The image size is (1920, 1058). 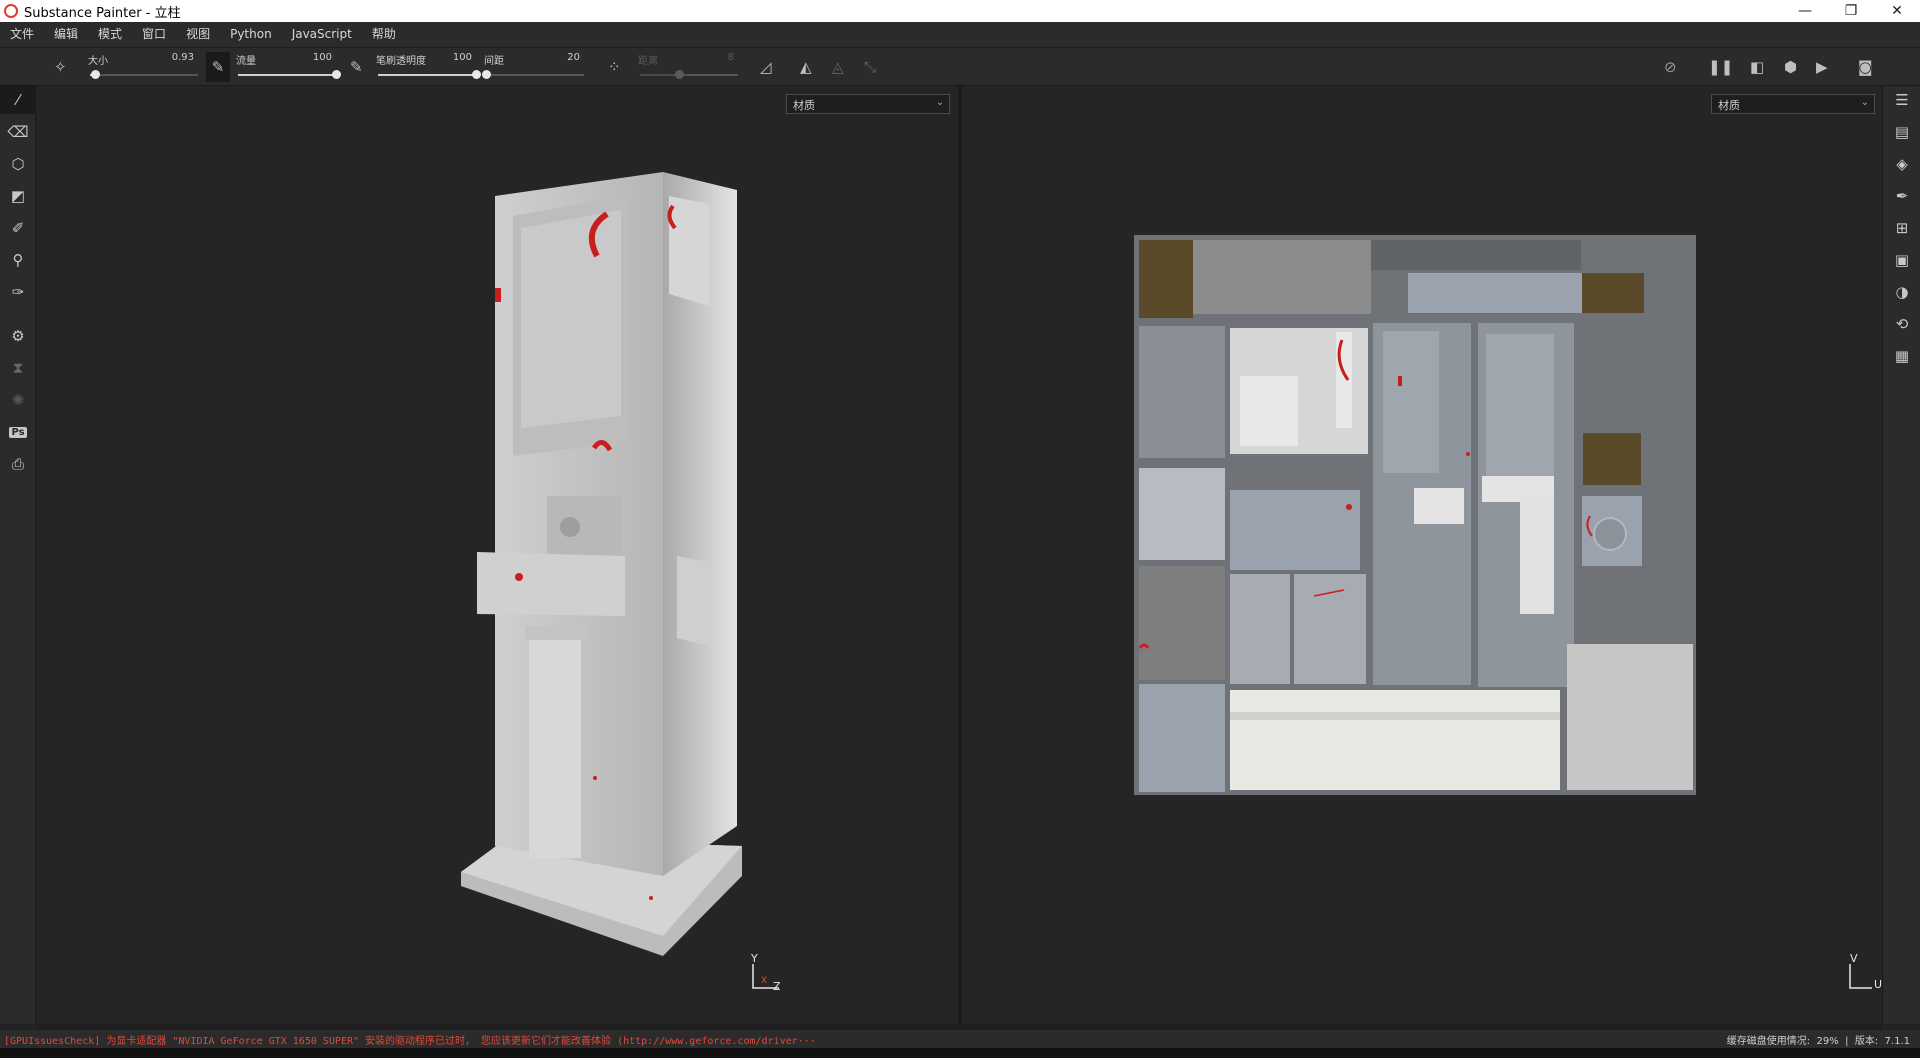 What do you see at coordinates (731, 57) in the screenshot?
I see `jitter-value: 8` at bounding box center [731, 57].